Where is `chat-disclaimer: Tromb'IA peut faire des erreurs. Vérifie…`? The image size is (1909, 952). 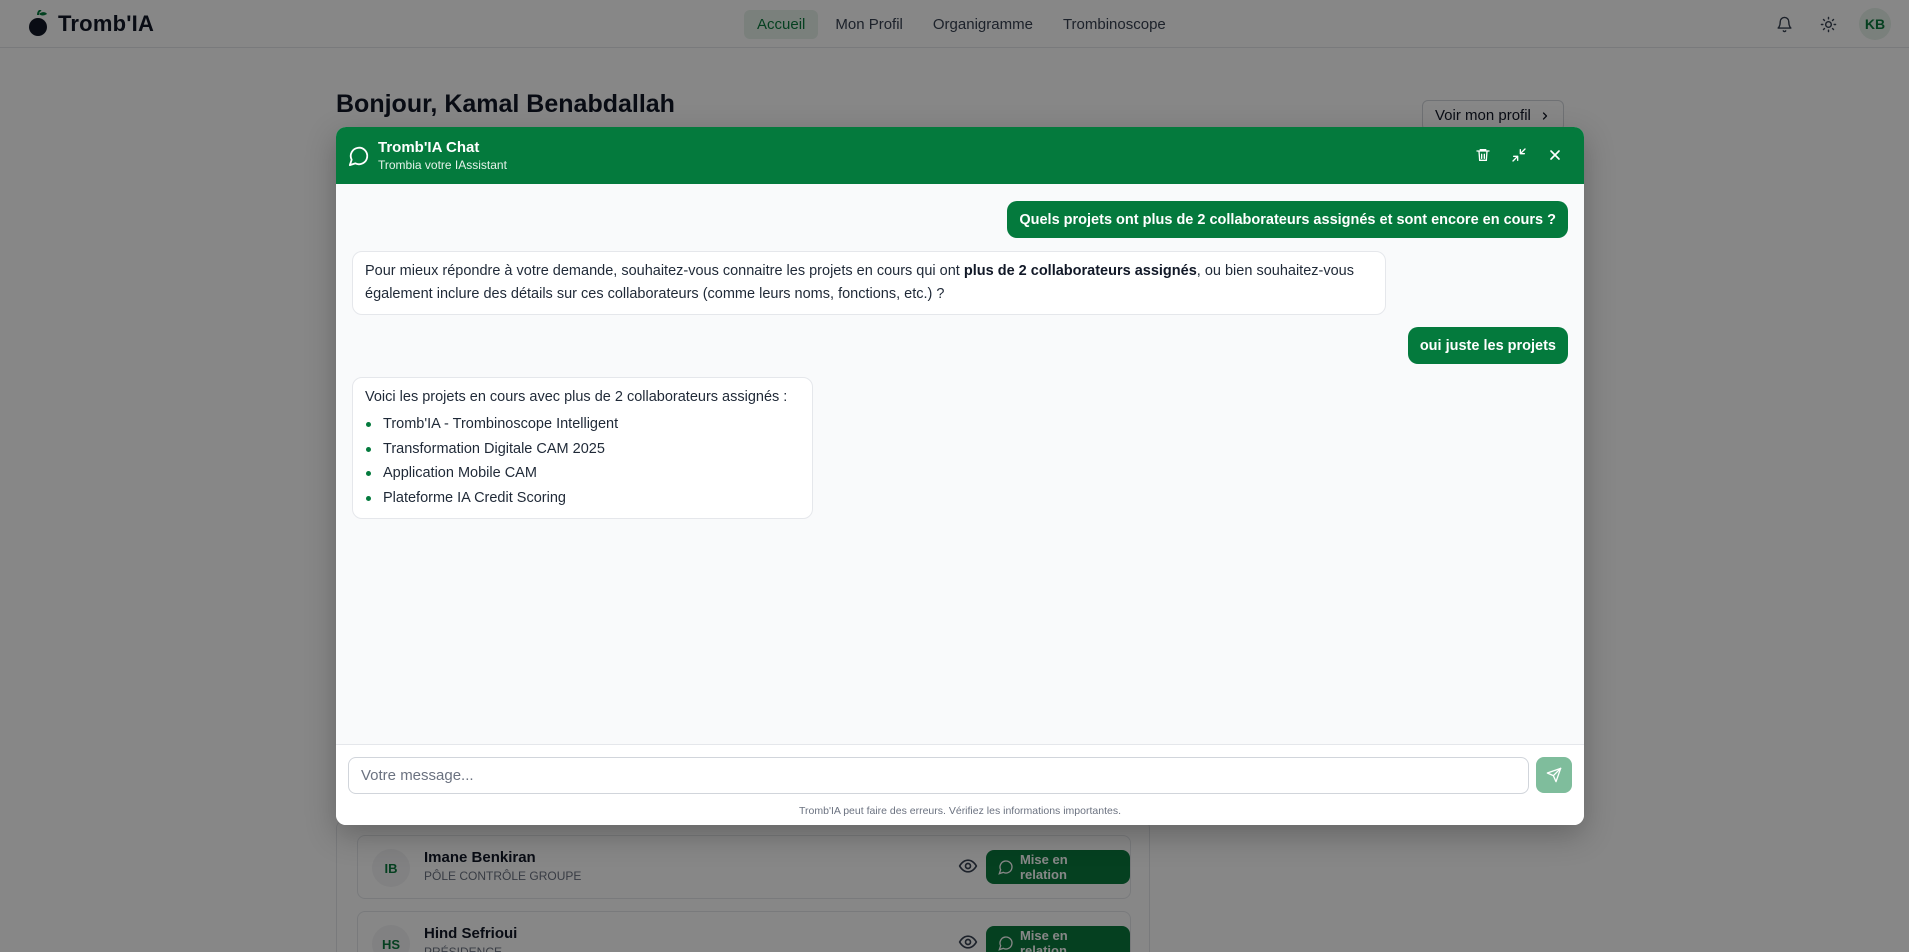 chat-disclaimer: Tromb'IA peut faire des erreurs. Vérifie… is located at coordinates (960, 811).